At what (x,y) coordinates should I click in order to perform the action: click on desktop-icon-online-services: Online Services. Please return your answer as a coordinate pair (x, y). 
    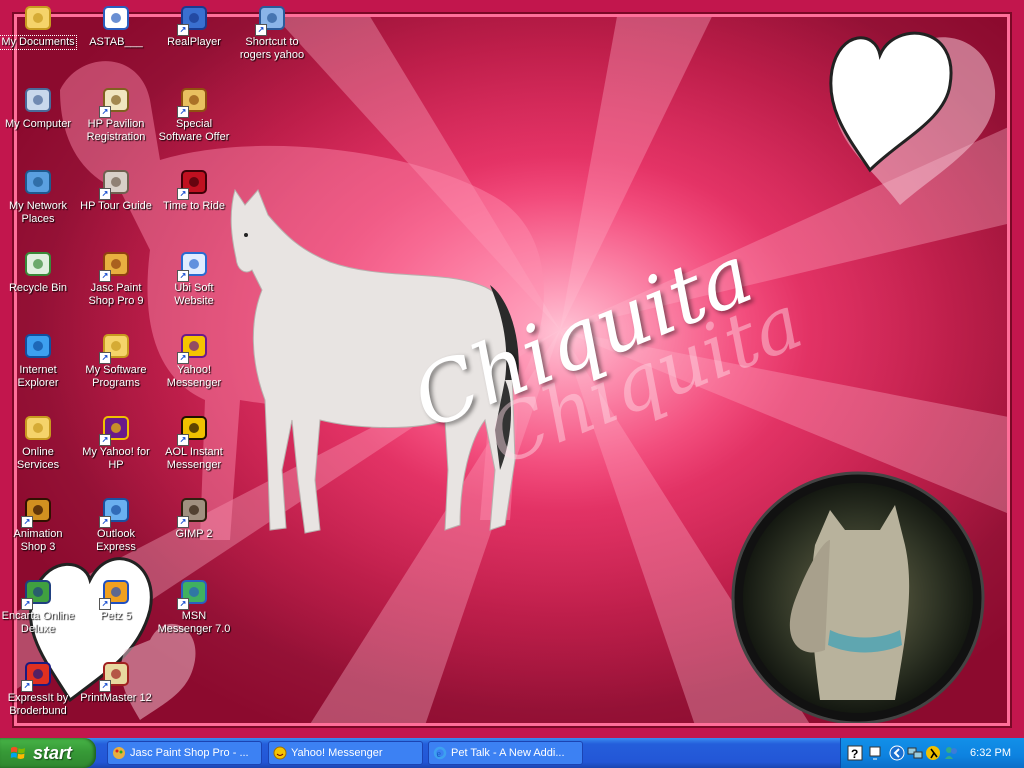
    Looking at the image, I should click on (38, 442).